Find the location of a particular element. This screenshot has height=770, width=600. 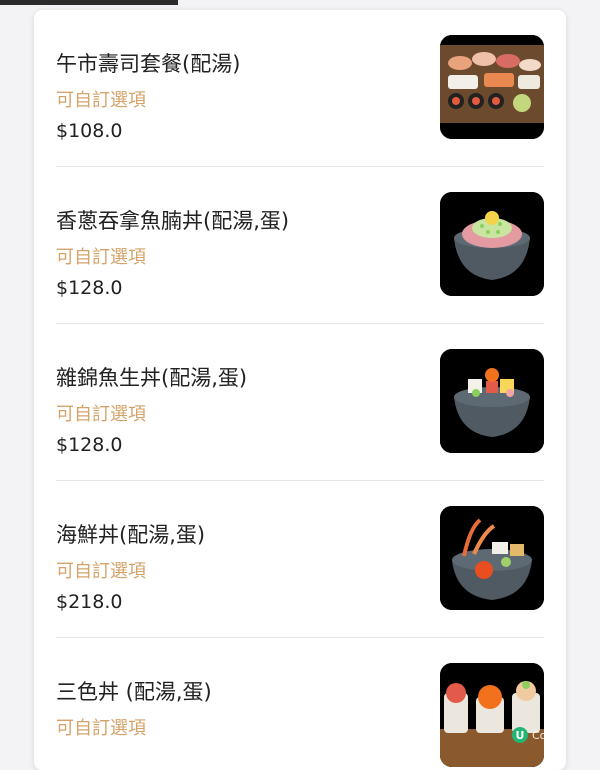

watermark: U Co is located at coordinates (529, 735).